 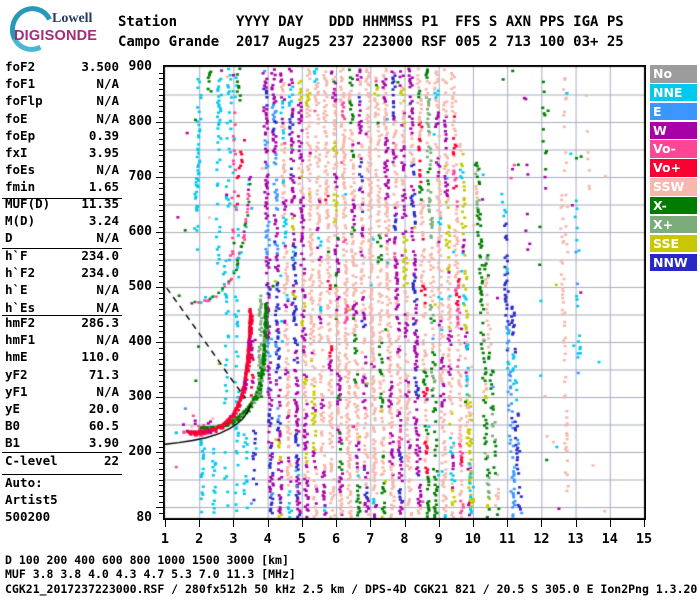 I want to click on param-row-hmE: hmE 110.0, so click(x=62, y=356).